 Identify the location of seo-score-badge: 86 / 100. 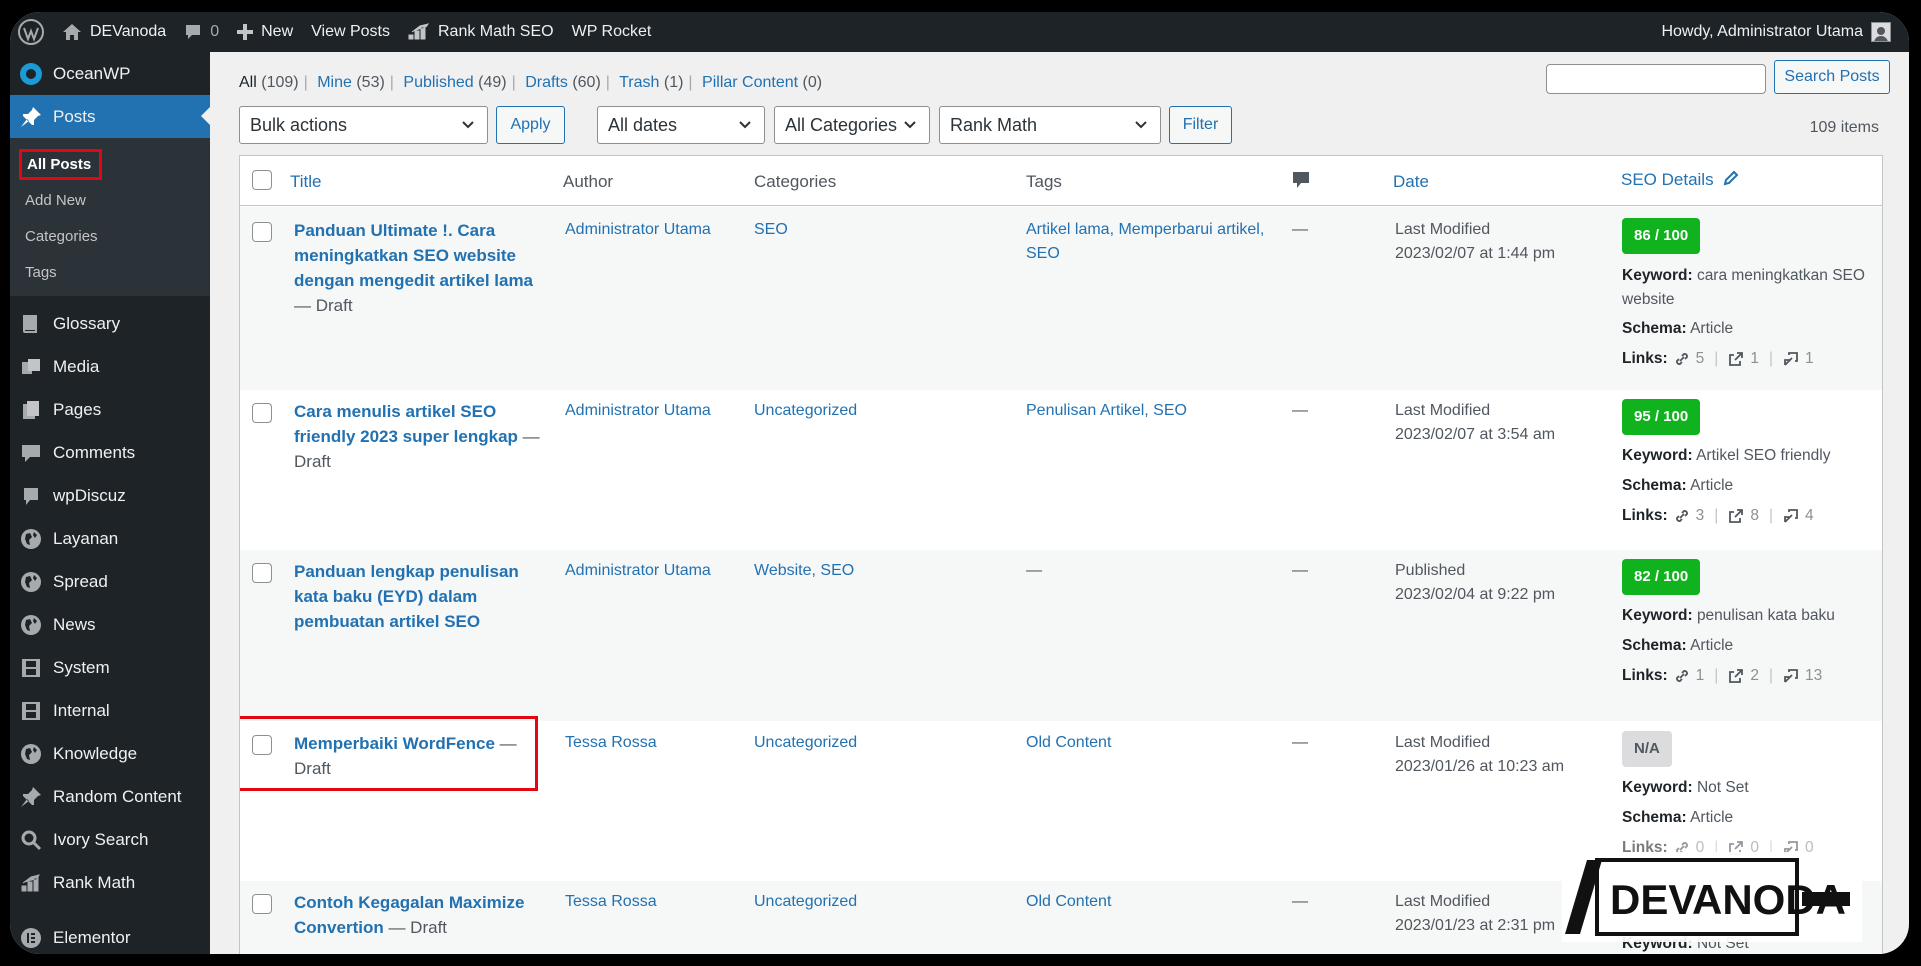
(1661, 236).